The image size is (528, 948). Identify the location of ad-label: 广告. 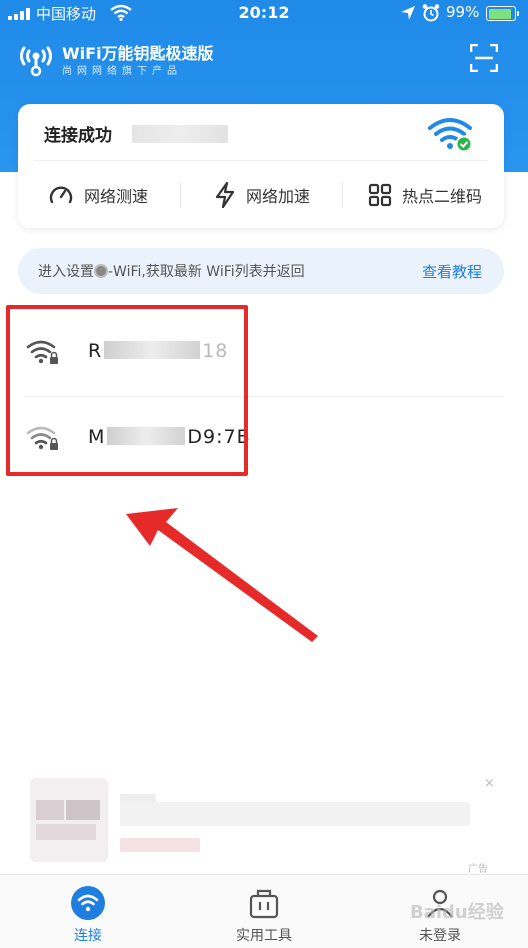
(478, 869).